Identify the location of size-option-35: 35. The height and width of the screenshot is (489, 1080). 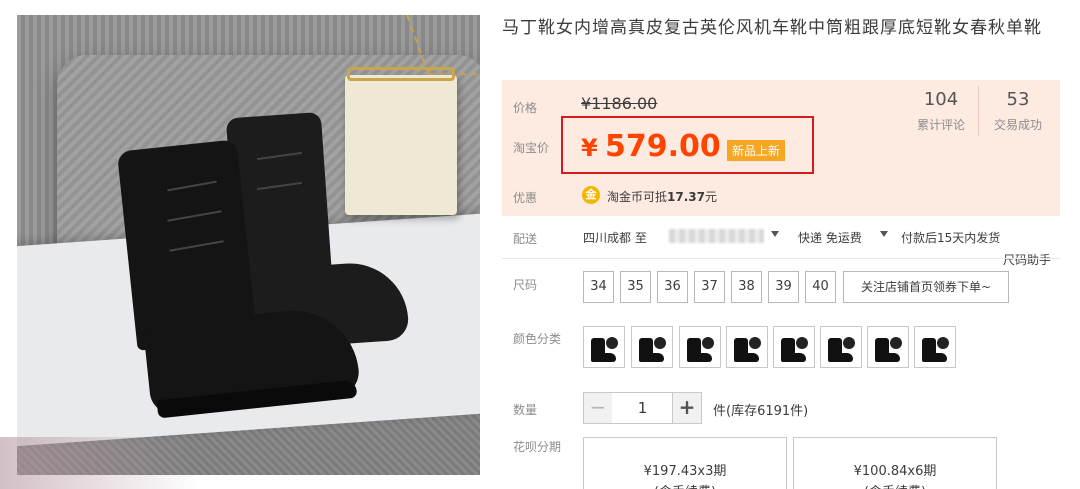
(635, 287).